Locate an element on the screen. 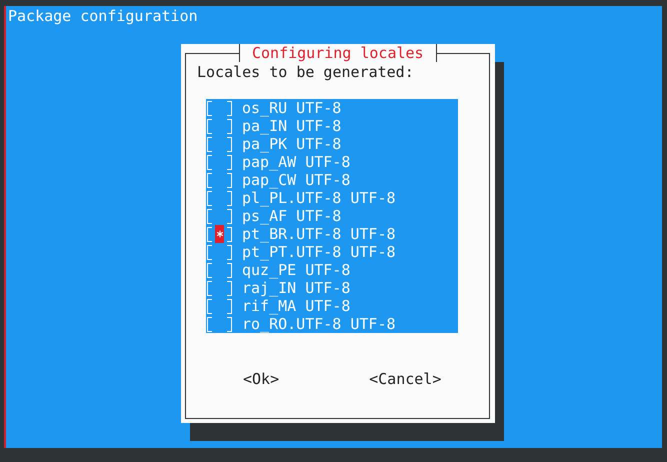  prompt-text: Locales to be generated: is located at coordinates (306, 72).